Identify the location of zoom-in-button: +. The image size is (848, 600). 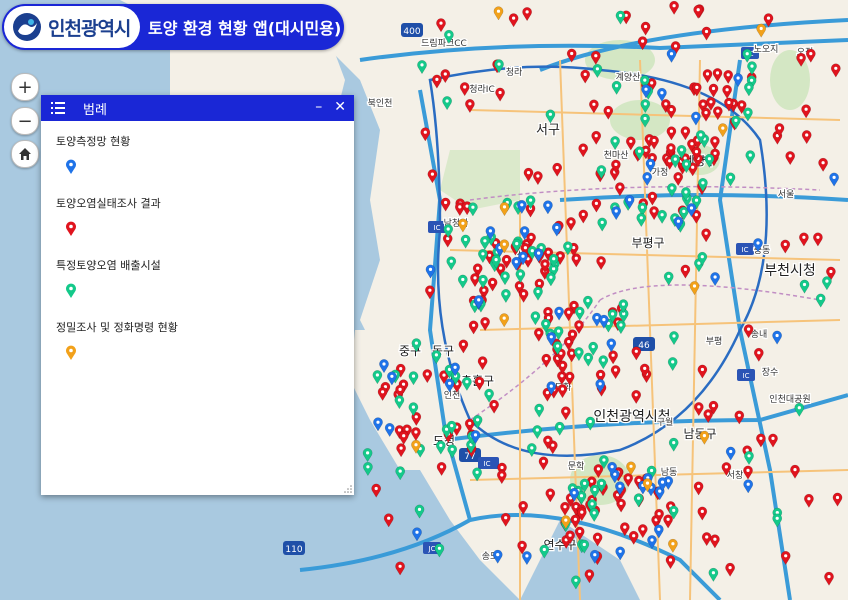
(25, 87).